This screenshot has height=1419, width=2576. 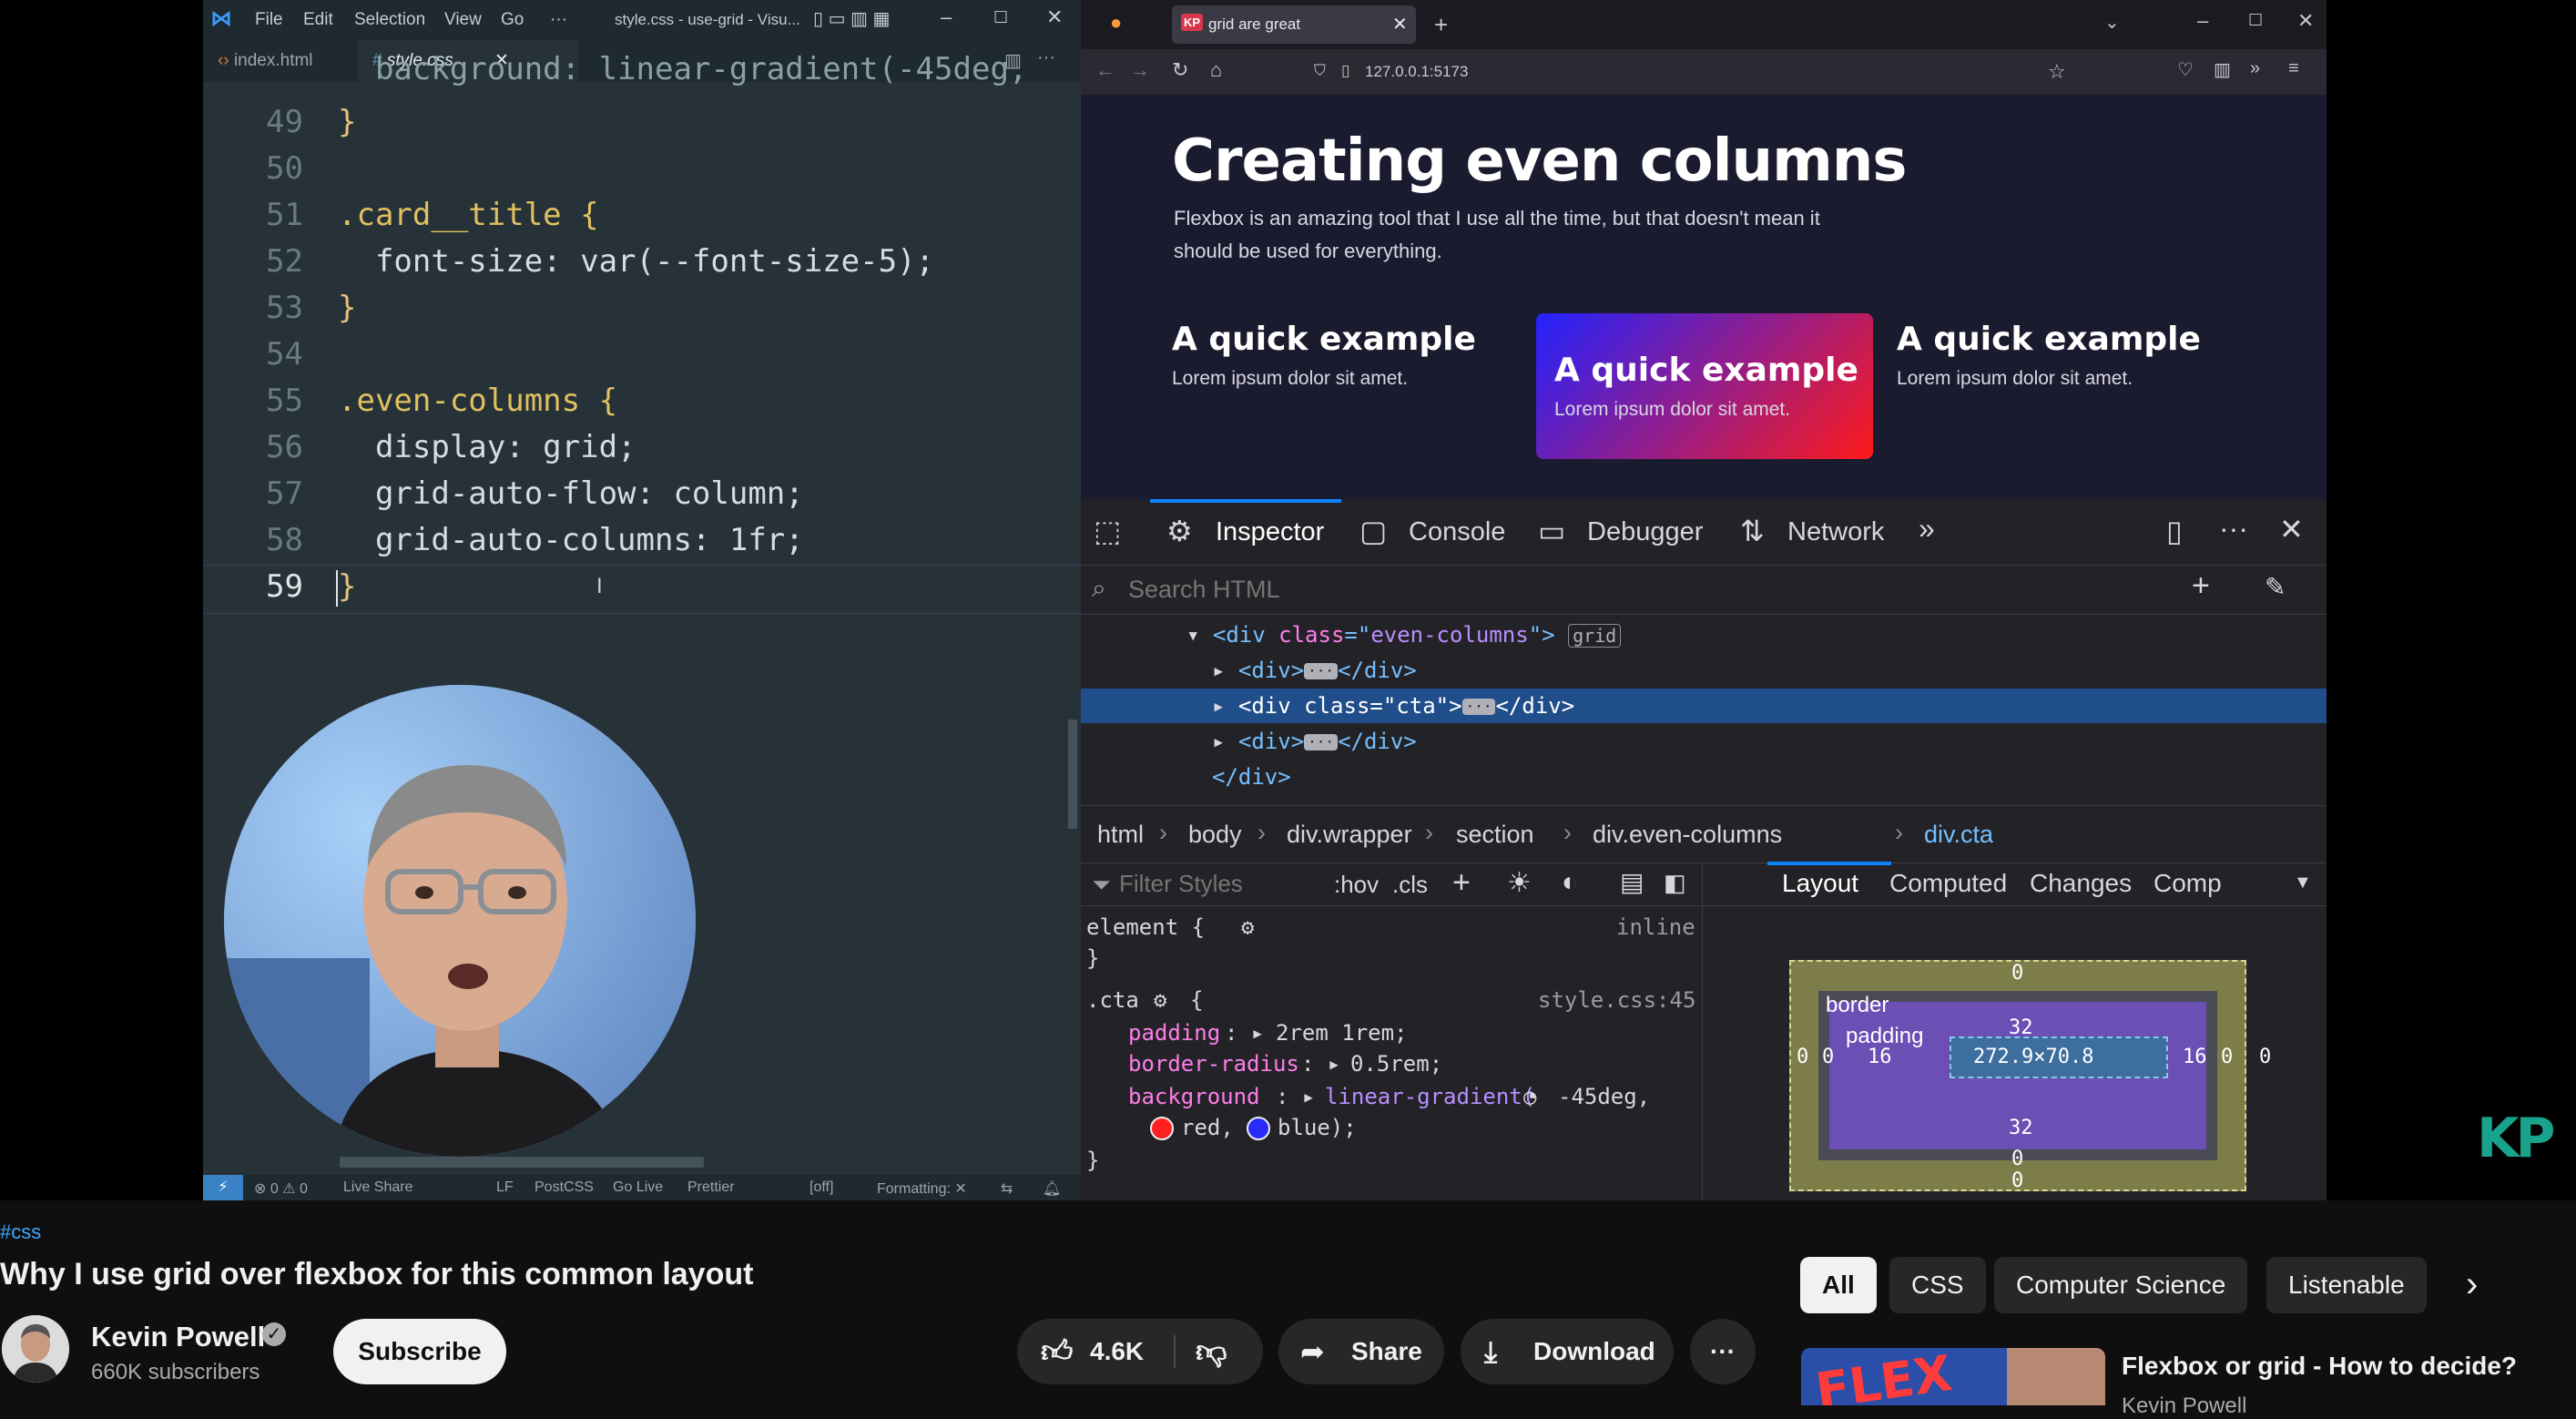 I want to click on add-rule-icon: +, so click(x=1461, y=883).